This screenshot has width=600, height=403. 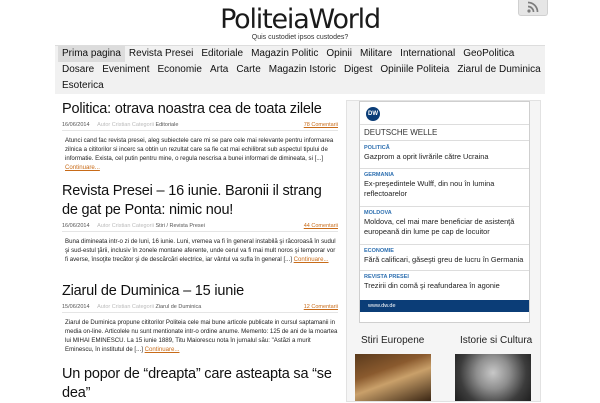 What do you see at coordinates (373, 114) in the screenshot?
I see `dw-logo: DW` at bounding box center [373, 114].